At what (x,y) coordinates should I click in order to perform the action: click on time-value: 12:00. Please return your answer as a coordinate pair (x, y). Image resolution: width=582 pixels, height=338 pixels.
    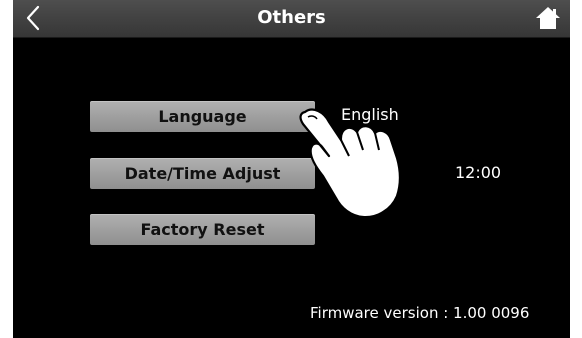
    Looking at the image, I should click on (478, 172).